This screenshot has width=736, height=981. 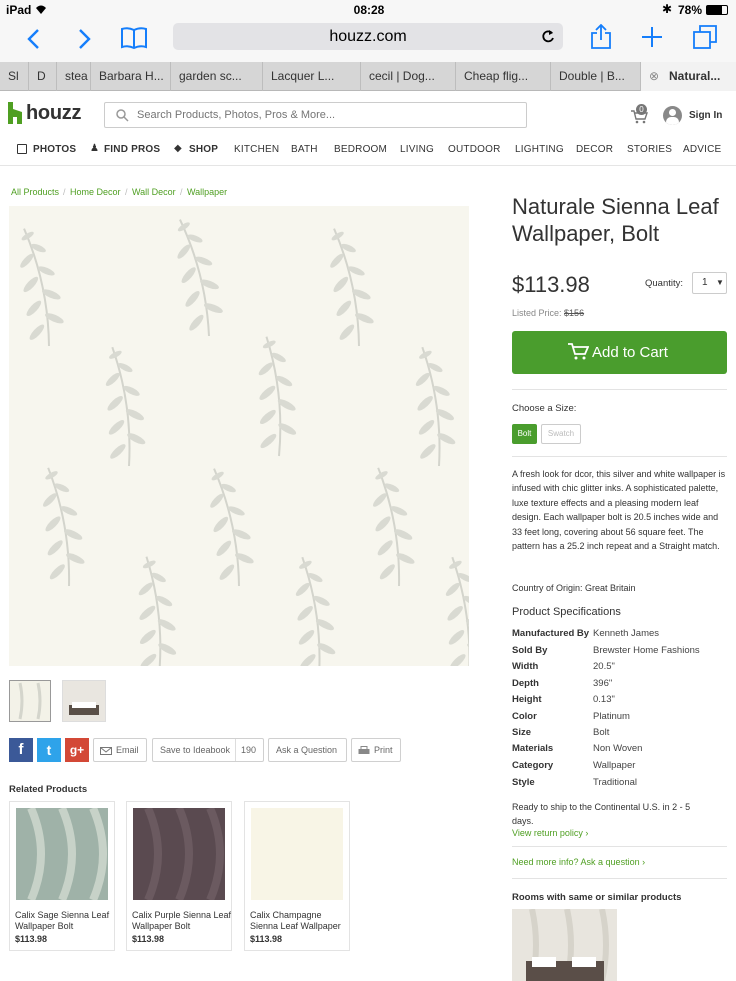 What do you see at coordinates (566, 612) in the screenshot?
I see `specs-title: Product Specifications` at bounding box center [566, 612].